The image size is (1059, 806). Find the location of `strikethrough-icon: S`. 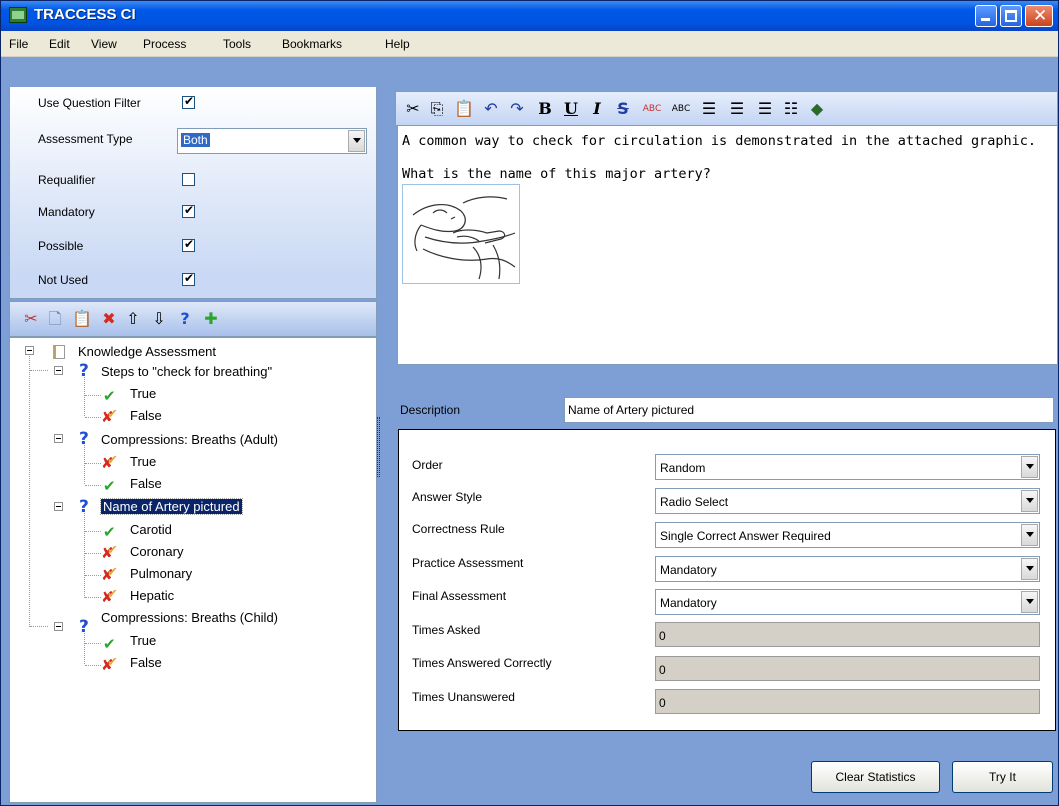

strikethrough-icon: S is located at coordinates (623, 109).